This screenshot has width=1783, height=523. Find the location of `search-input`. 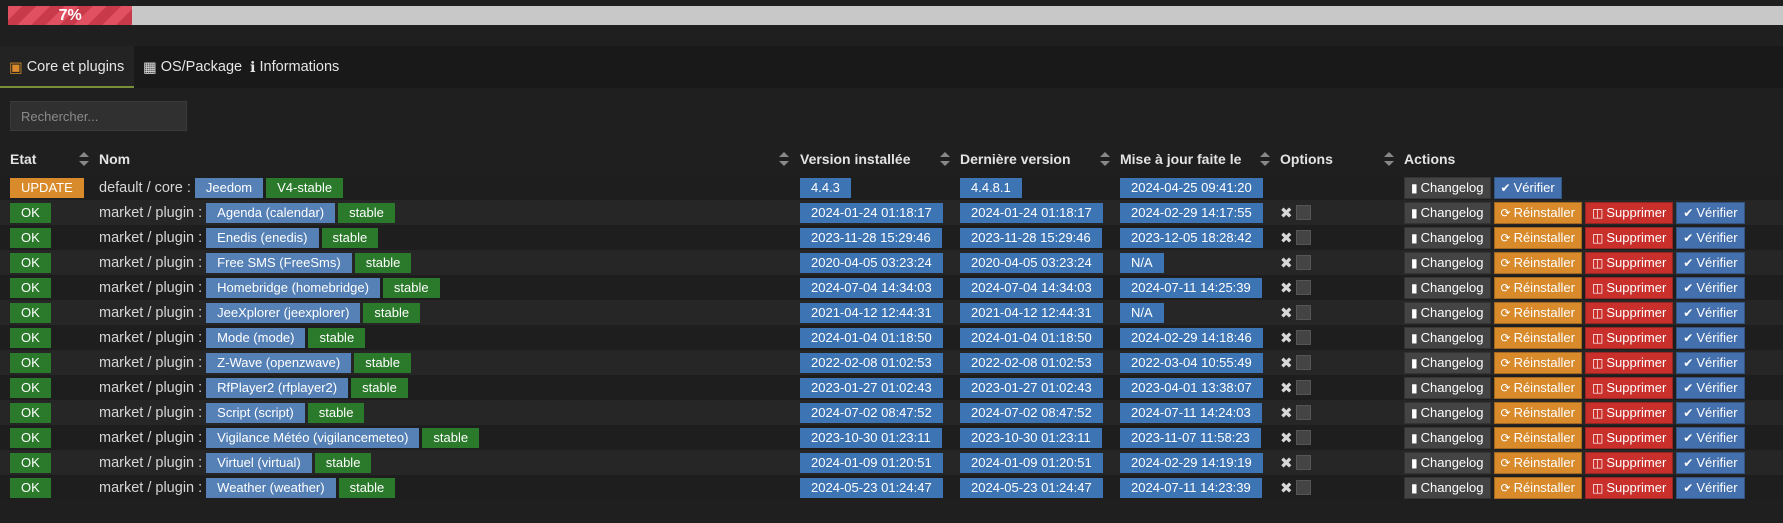

search-input is located at coordinates (98, 116).